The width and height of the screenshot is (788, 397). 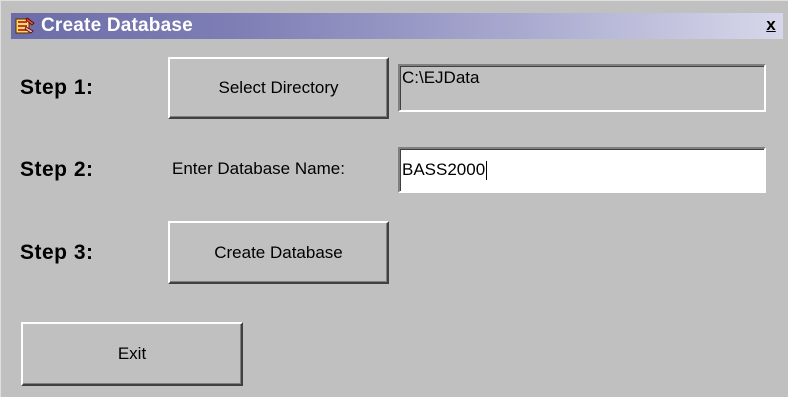 I want to click on database-app-icon, so click(x=25, y=26).